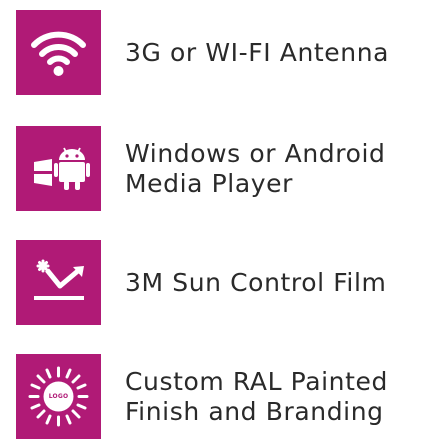  I want to click on feature-label-media-player: Windows or Android Media Player, so click(255, 168).